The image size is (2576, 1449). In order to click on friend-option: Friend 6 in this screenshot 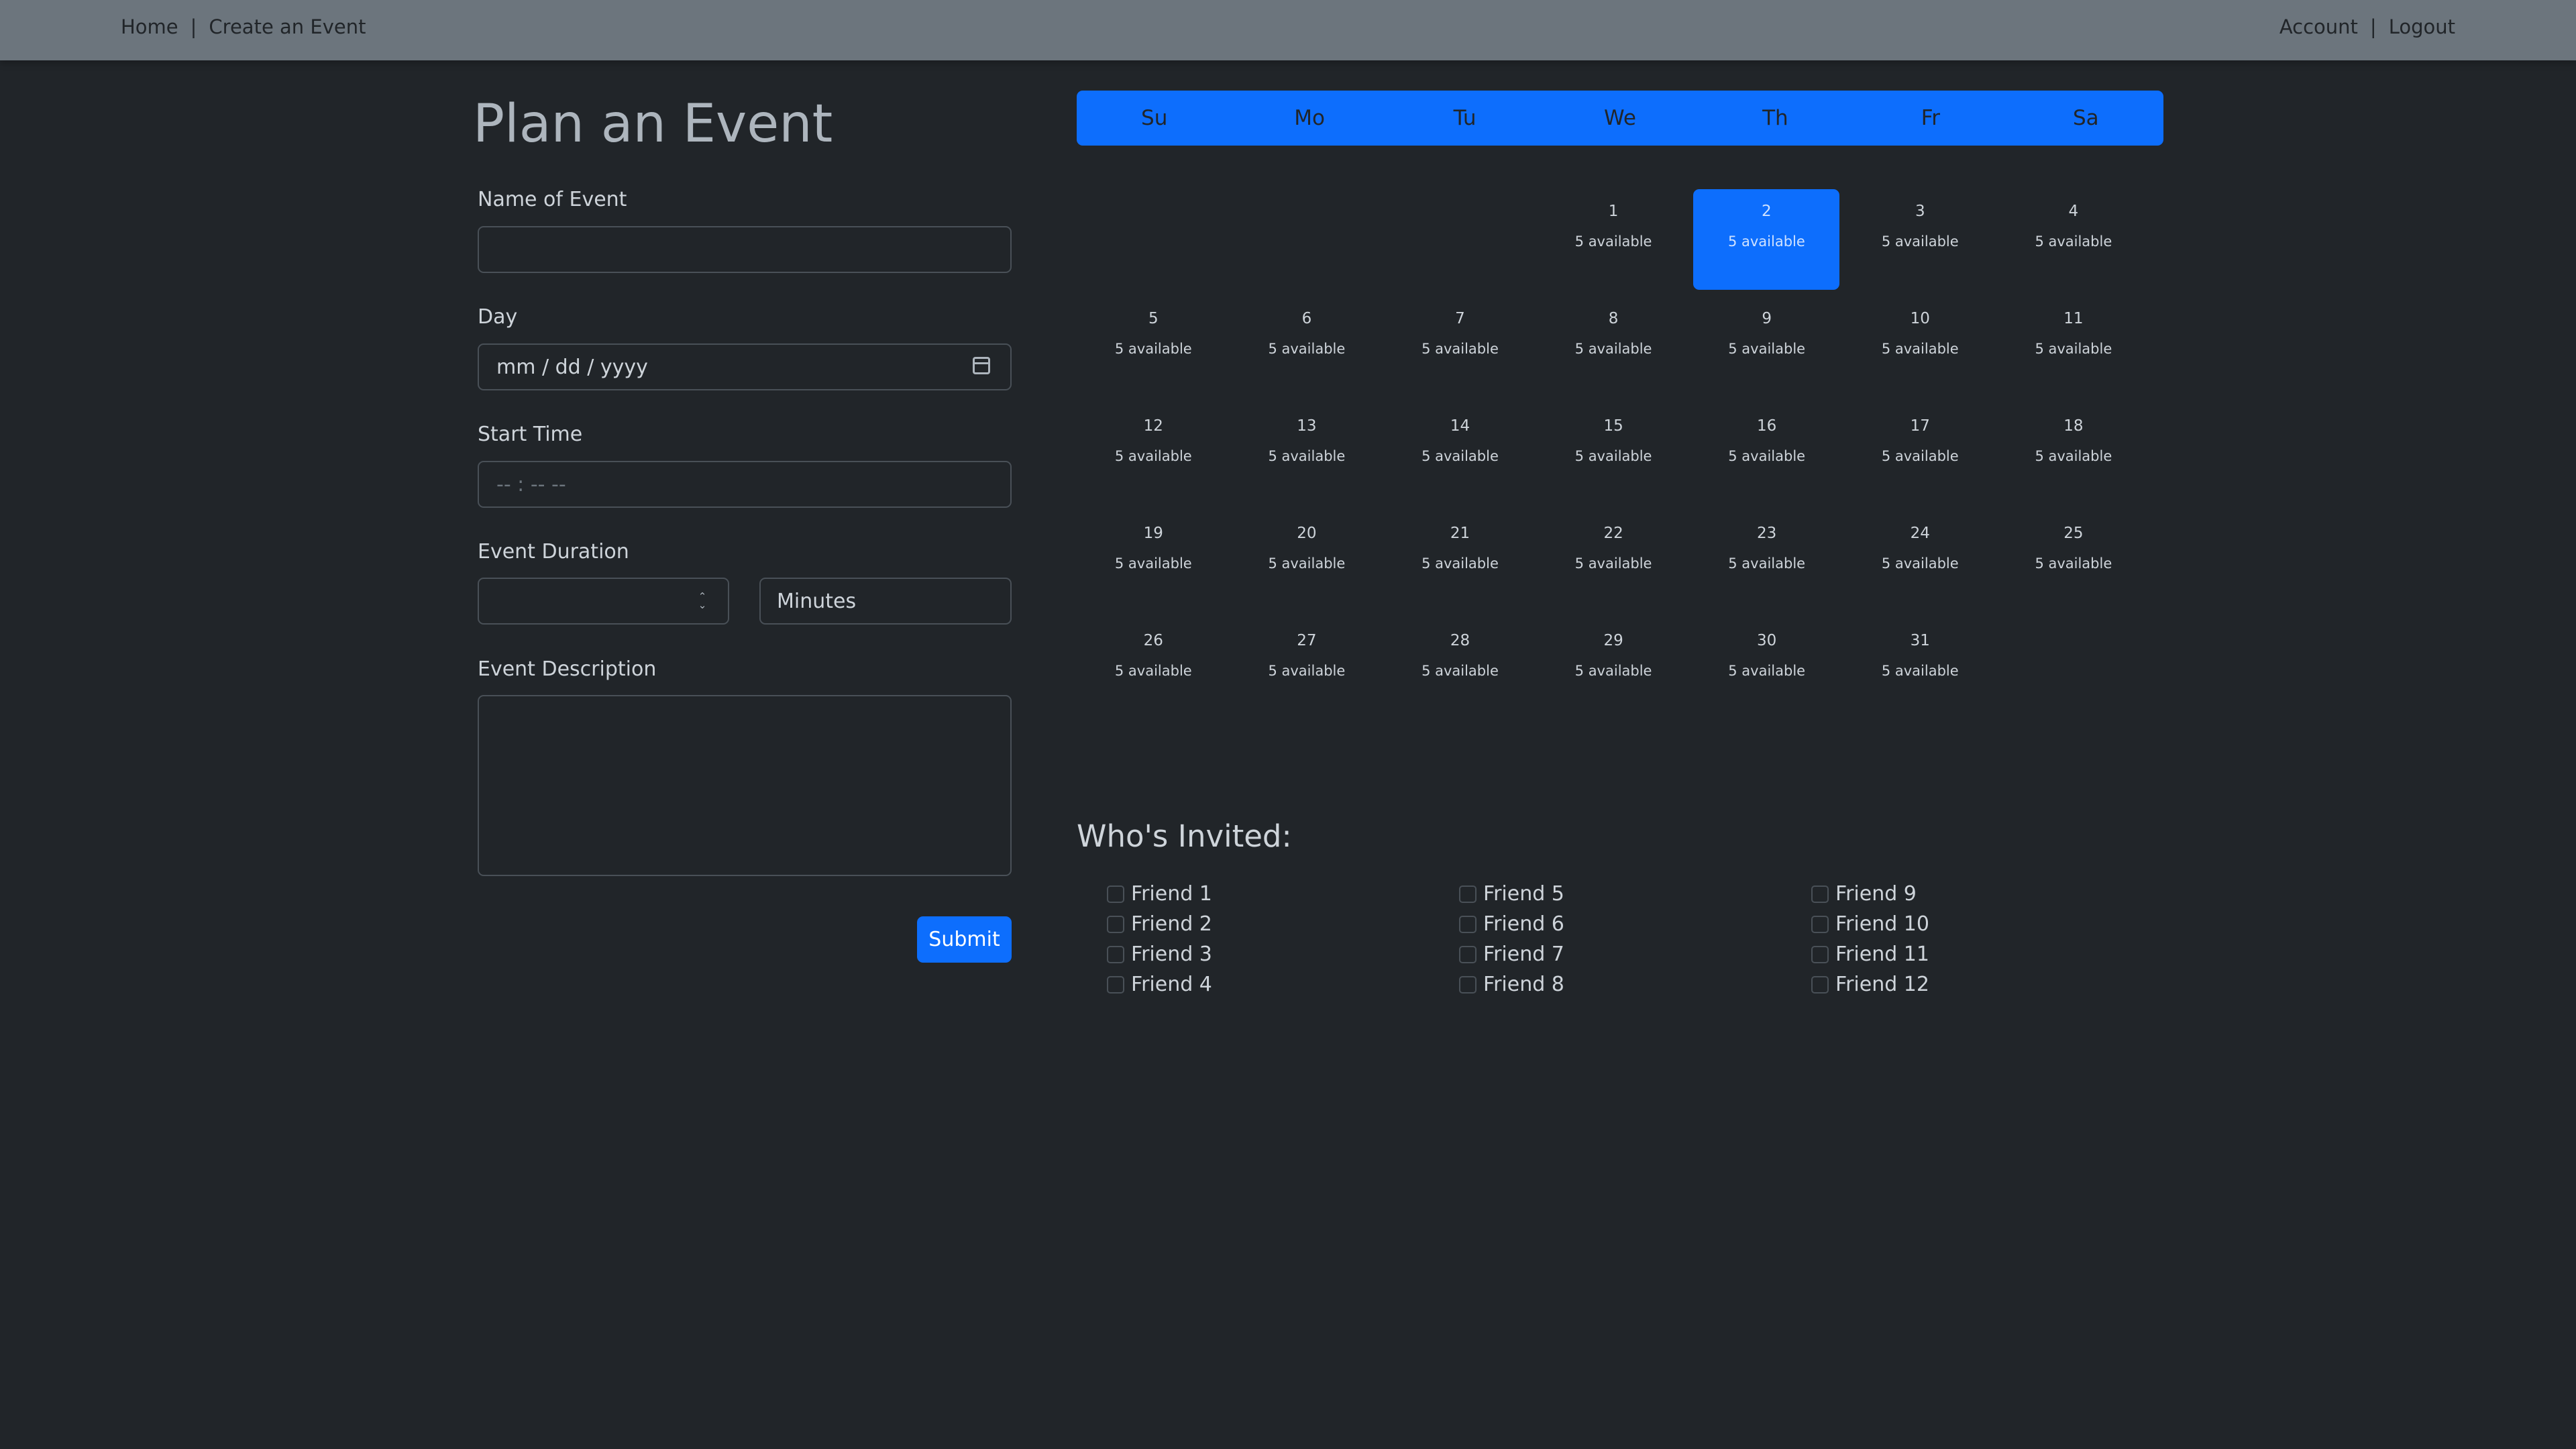, I will do `click(1635, 924)`.